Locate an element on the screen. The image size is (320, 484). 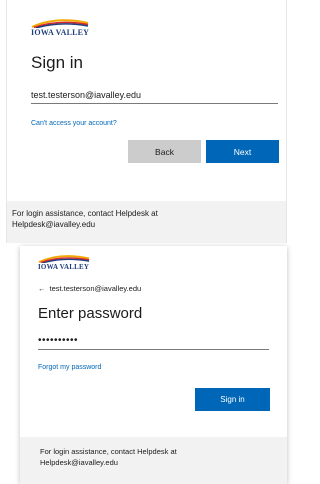
back-button: Back is located at coordinates (164, 151).